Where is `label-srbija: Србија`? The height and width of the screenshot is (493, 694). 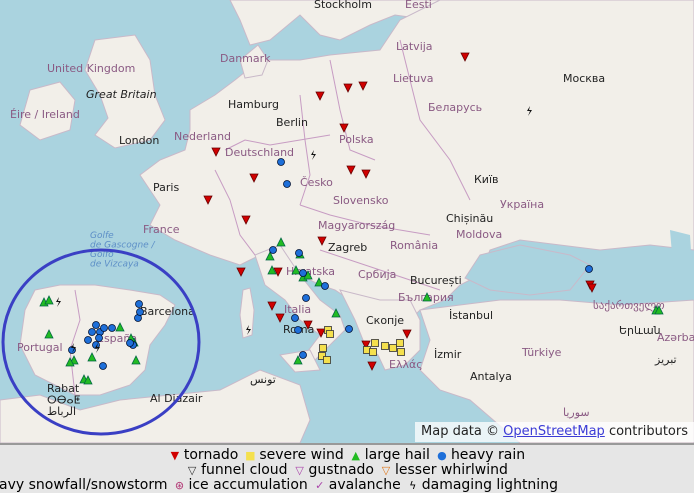 label-srbija: Србија is located at coordinates (377, 274).